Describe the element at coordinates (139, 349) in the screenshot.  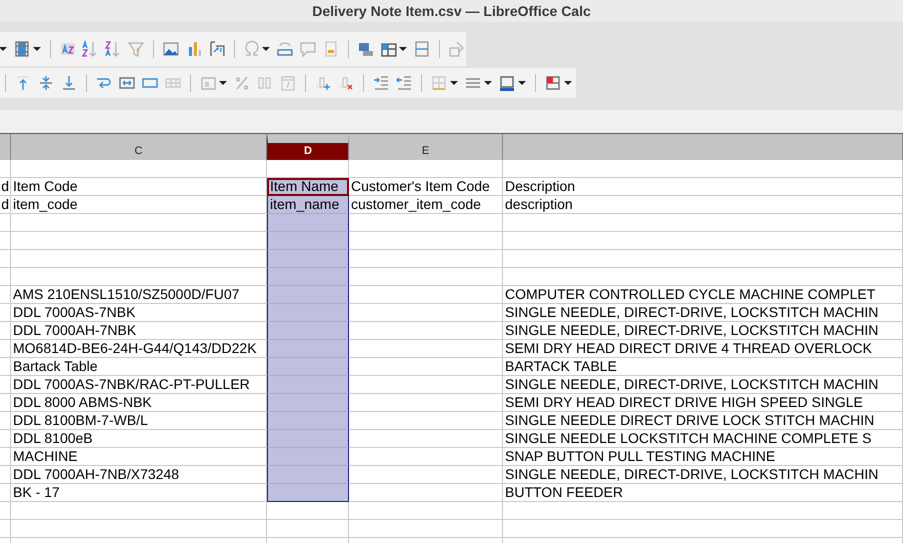
I see `table-cell: MO6814D-BE6-24H-G44/Q143/DD22K` at that location.